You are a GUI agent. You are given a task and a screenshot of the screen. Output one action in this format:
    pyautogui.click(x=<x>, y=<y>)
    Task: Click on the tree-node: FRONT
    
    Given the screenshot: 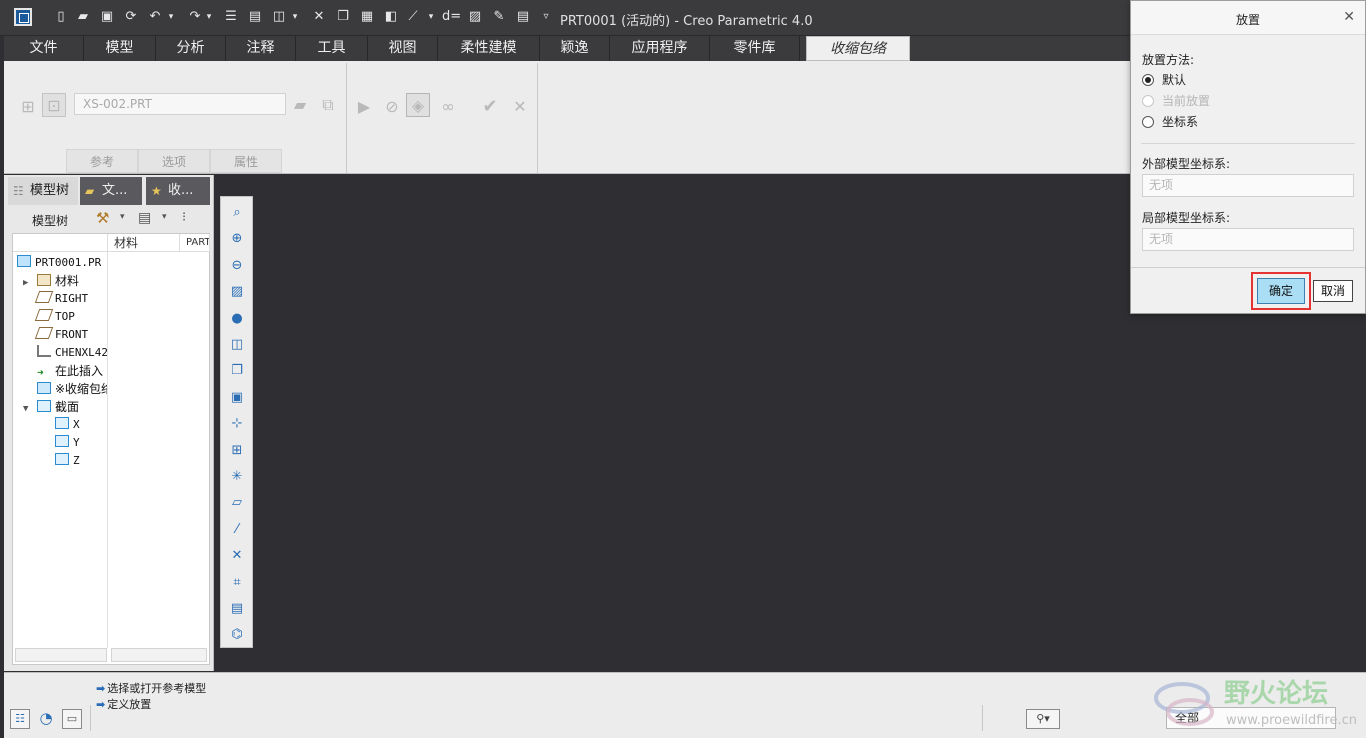 What is the action you would take?
    pyautogui.click(x=65, y=335)
    